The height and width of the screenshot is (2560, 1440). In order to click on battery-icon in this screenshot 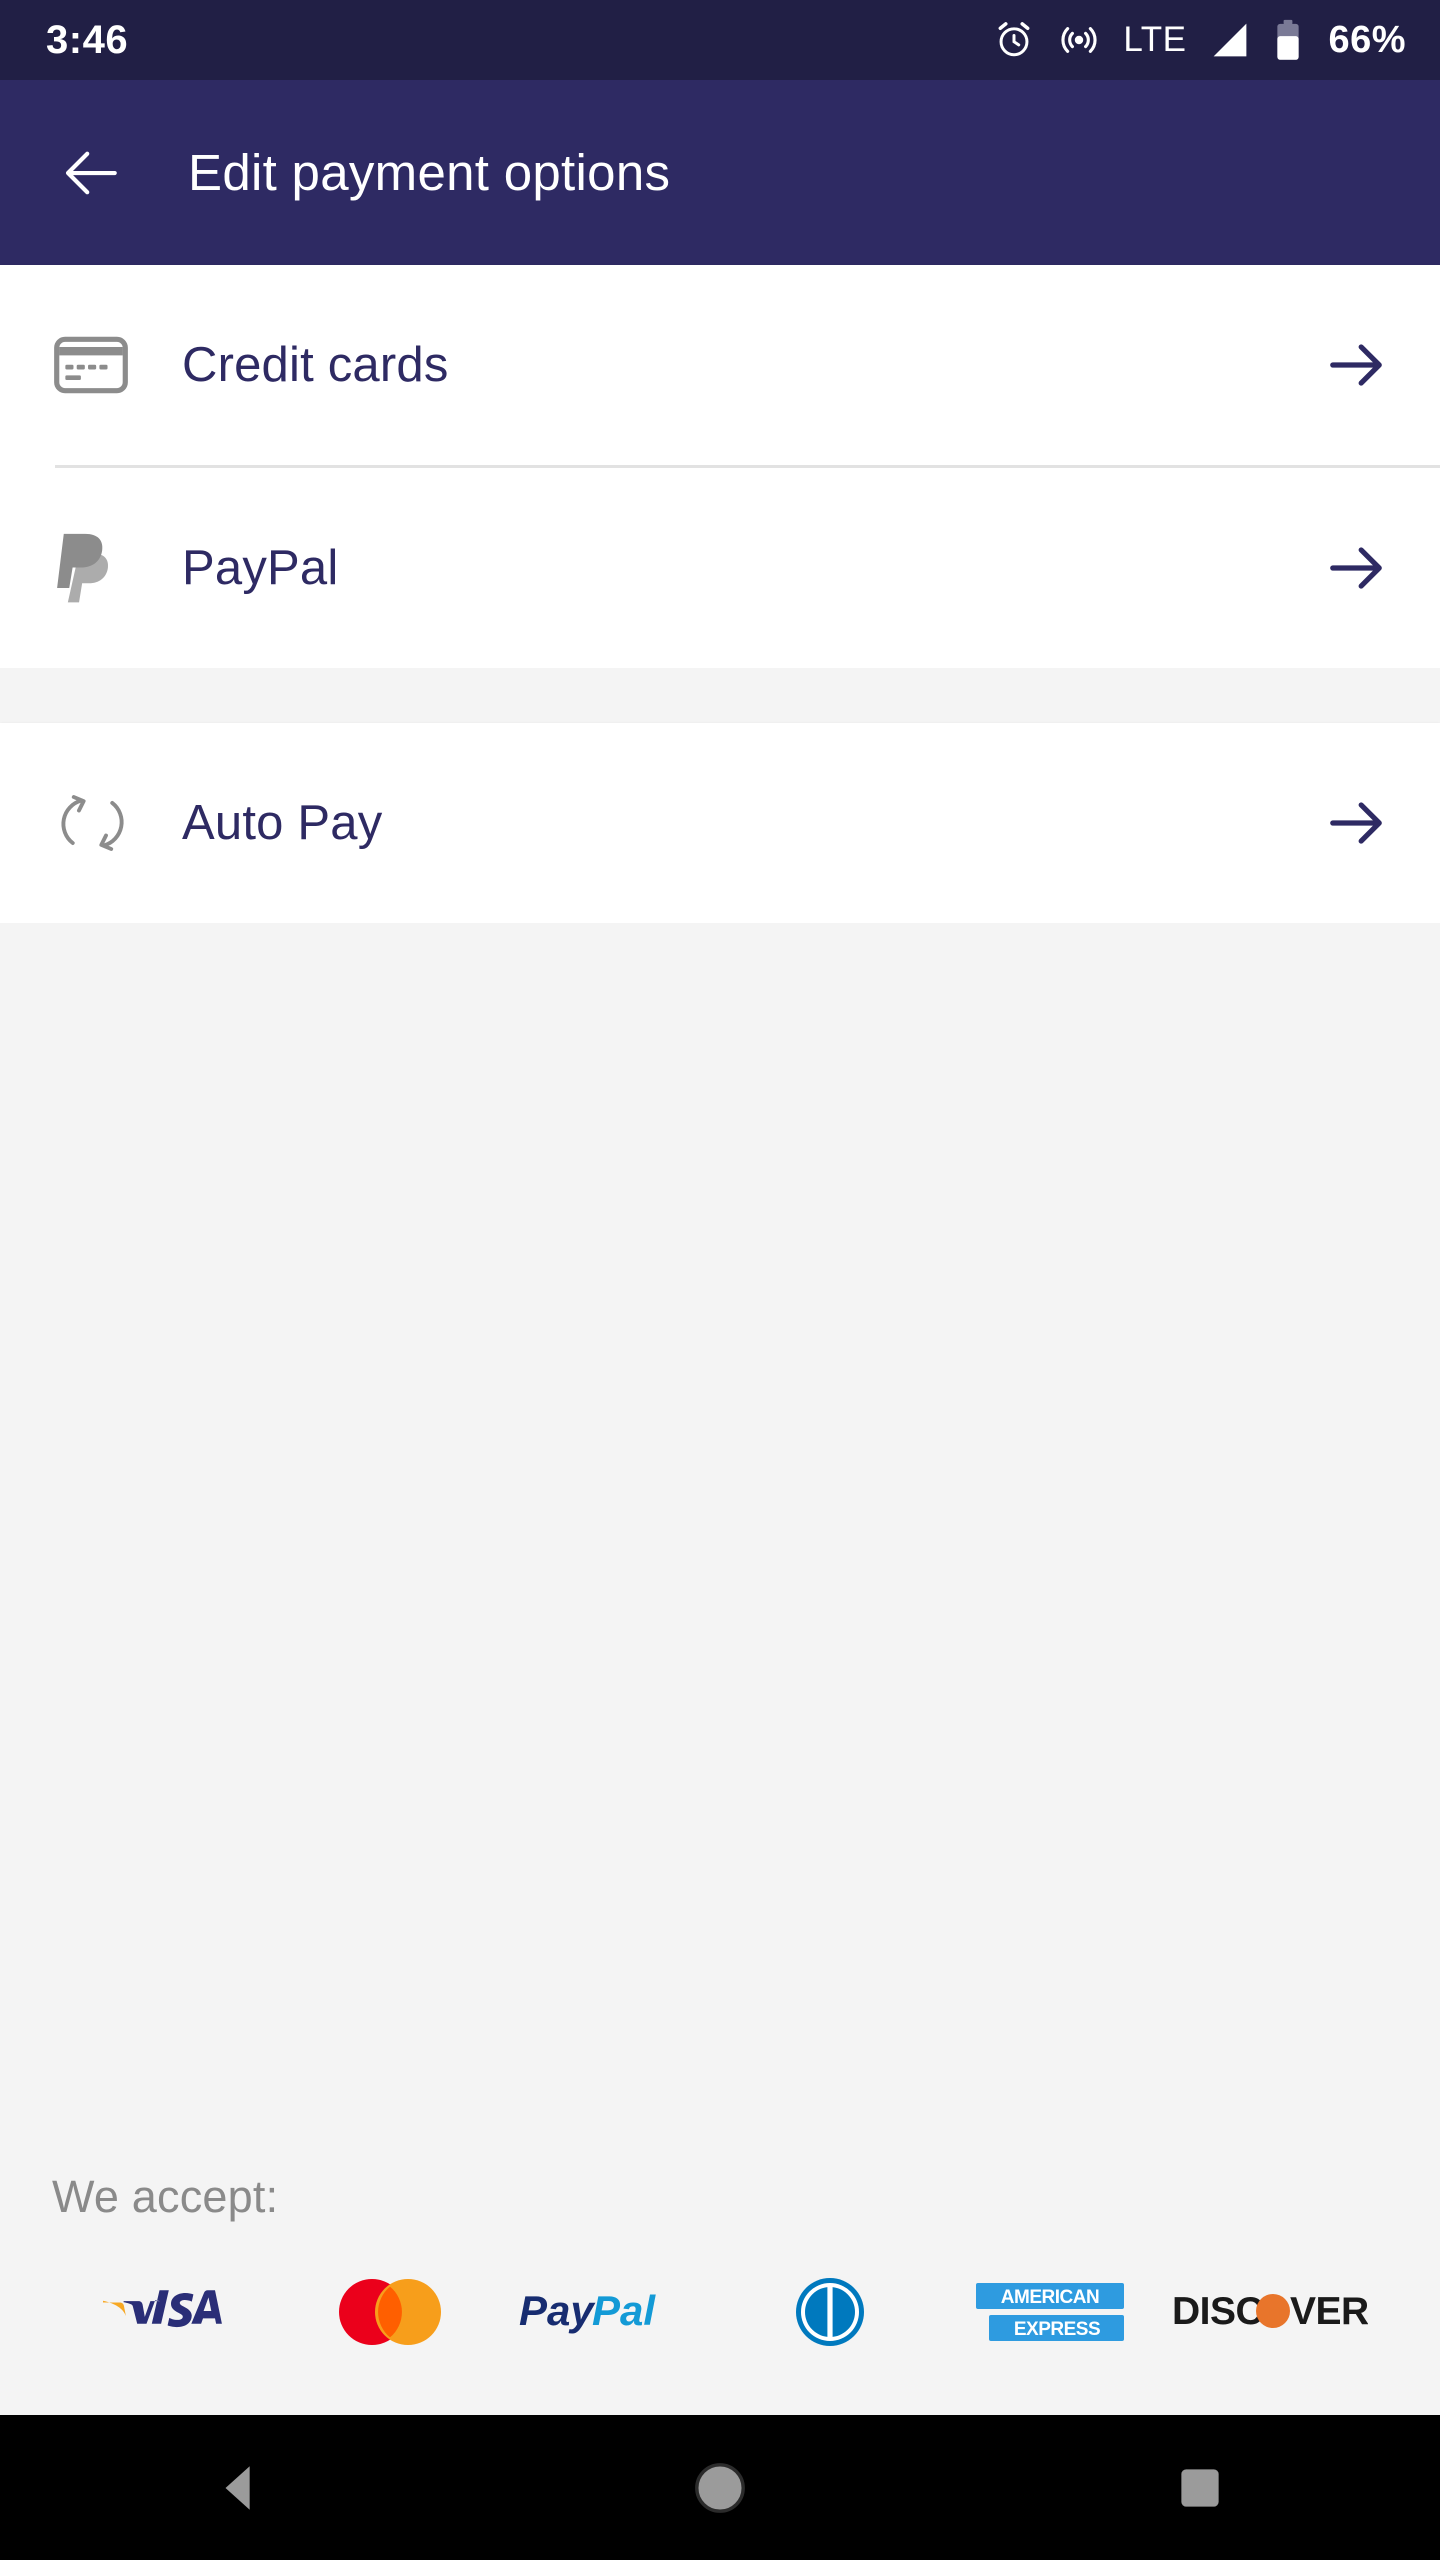, I will do `click(1288, 39)`.